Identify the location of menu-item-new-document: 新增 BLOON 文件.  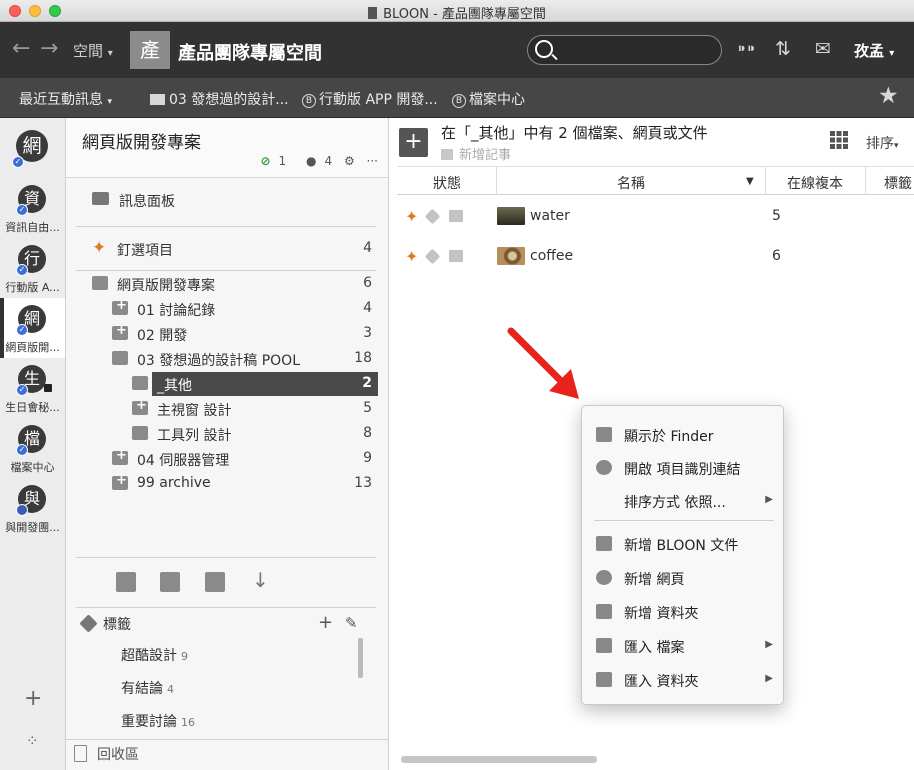
(682, 543).